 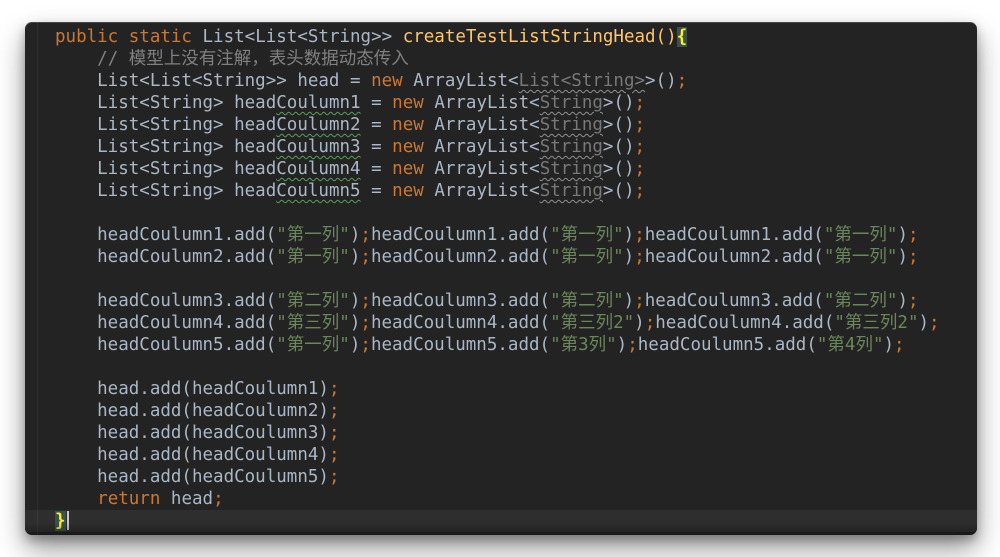 What do you see at coordinates (67, 520) in the screenshot?
I see `text-caret` at bounding box center [67, 520].